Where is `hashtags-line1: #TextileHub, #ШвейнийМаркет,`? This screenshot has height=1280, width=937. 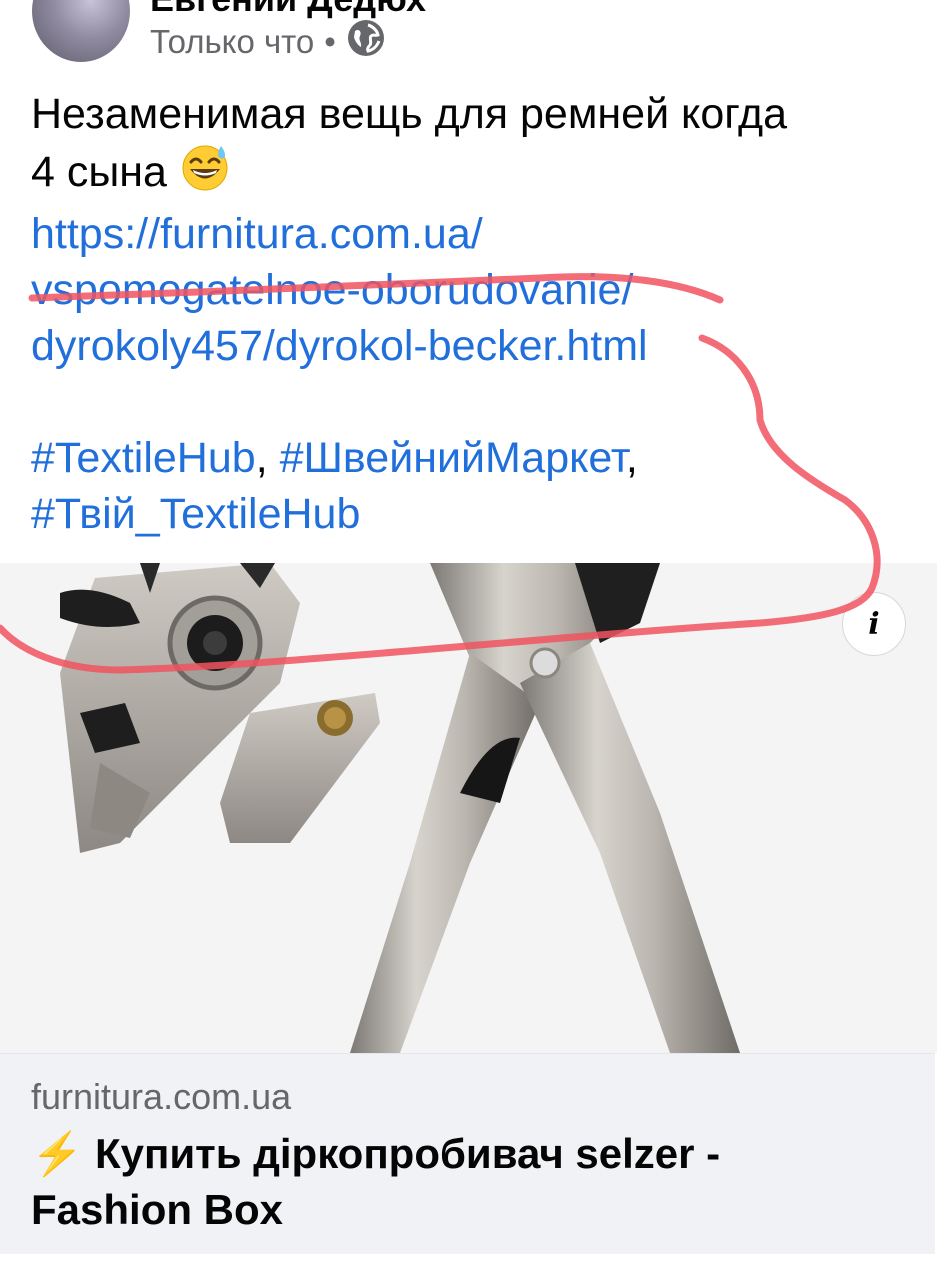 hashtags-line1: #TextileHub, #ШвейнийМаркет, is located at coordinates (471, 458).